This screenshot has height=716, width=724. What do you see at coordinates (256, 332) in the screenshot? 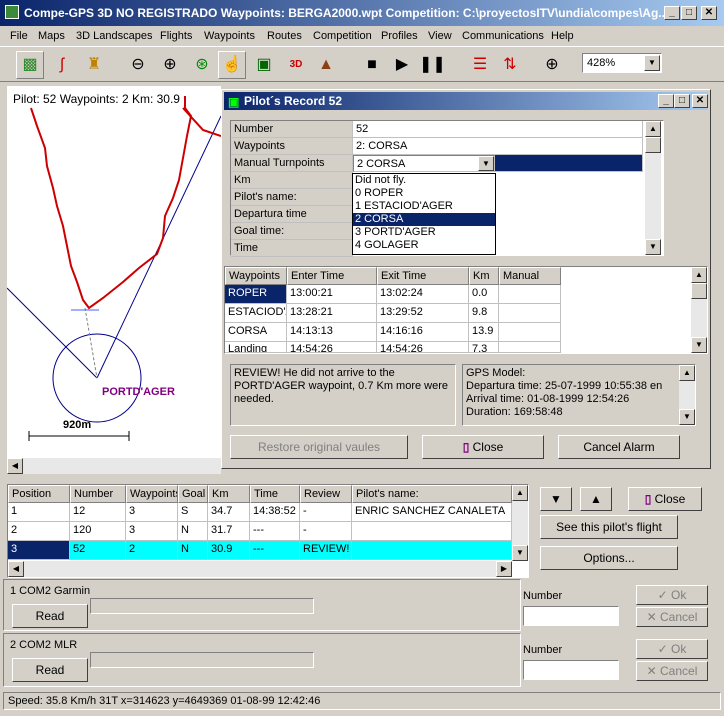
I see `wp-cell: CORSA` at bounding box center [256, 332].